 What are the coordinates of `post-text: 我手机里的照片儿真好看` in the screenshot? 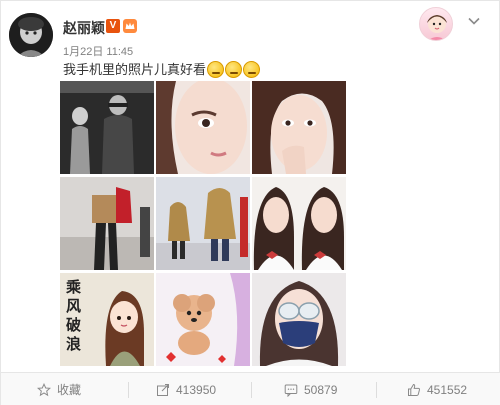 It's located at (162, 68).